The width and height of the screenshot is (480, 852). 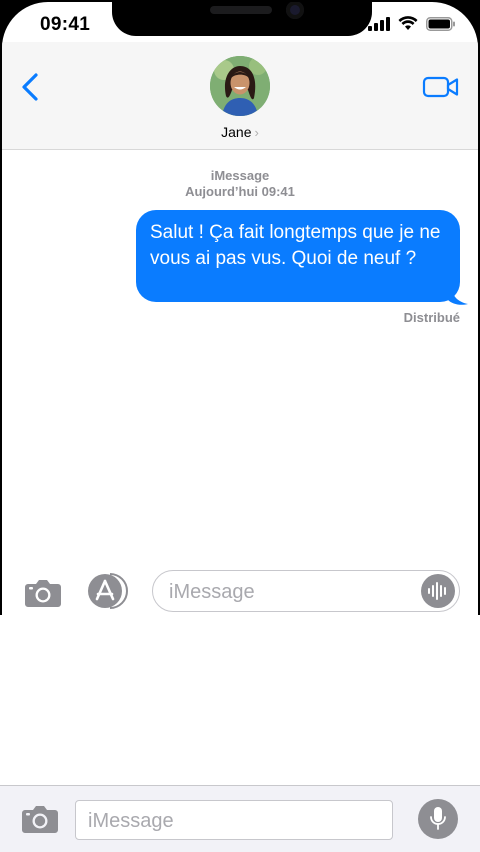 What do you see at coordinates (236, 132) in the screenshot?
I see `contact-name: Jane` at bounding box center [236, 132].